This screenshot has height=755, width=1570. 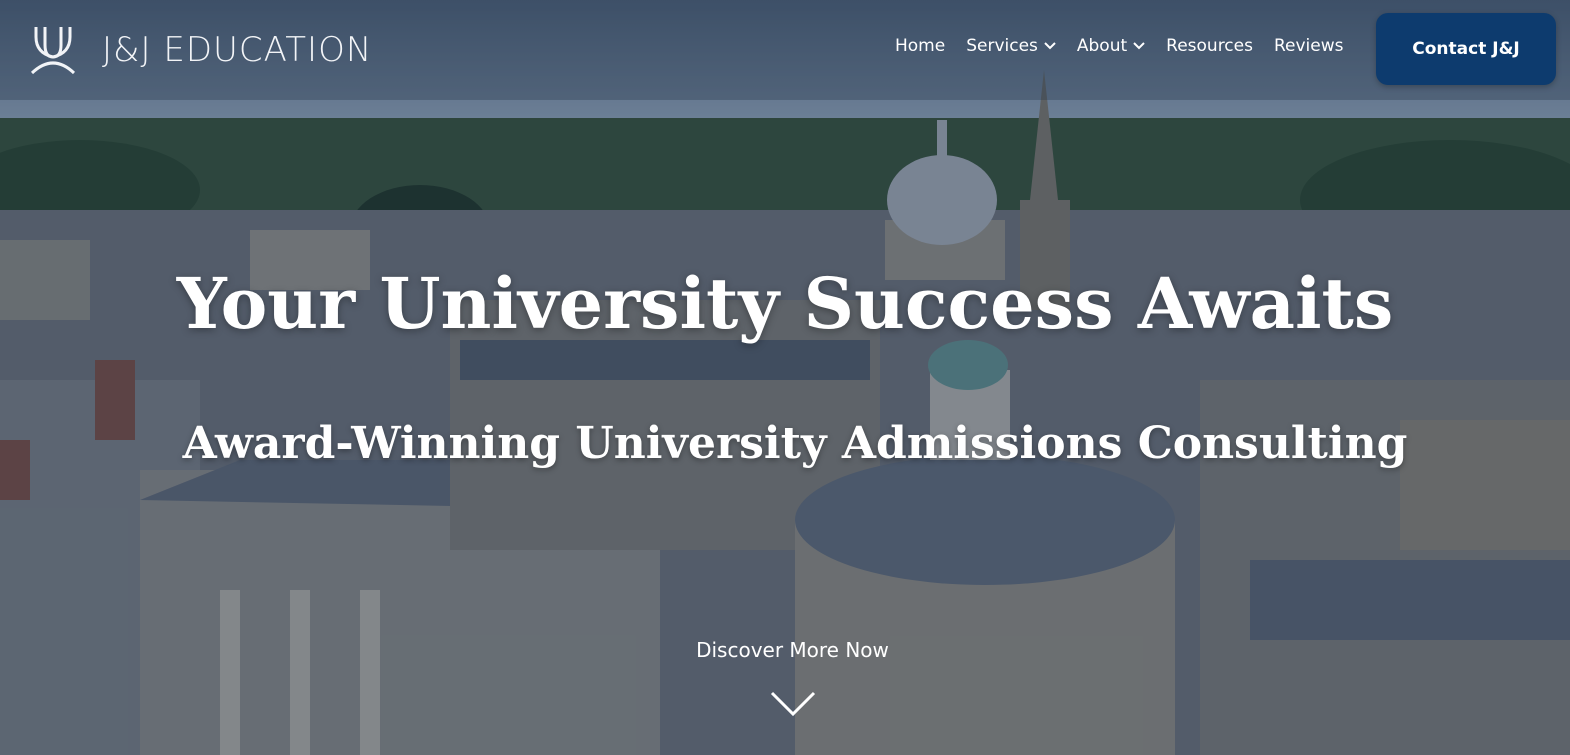 I want to click on nav-reviews: Reviews, so click(x=1309, y=46).